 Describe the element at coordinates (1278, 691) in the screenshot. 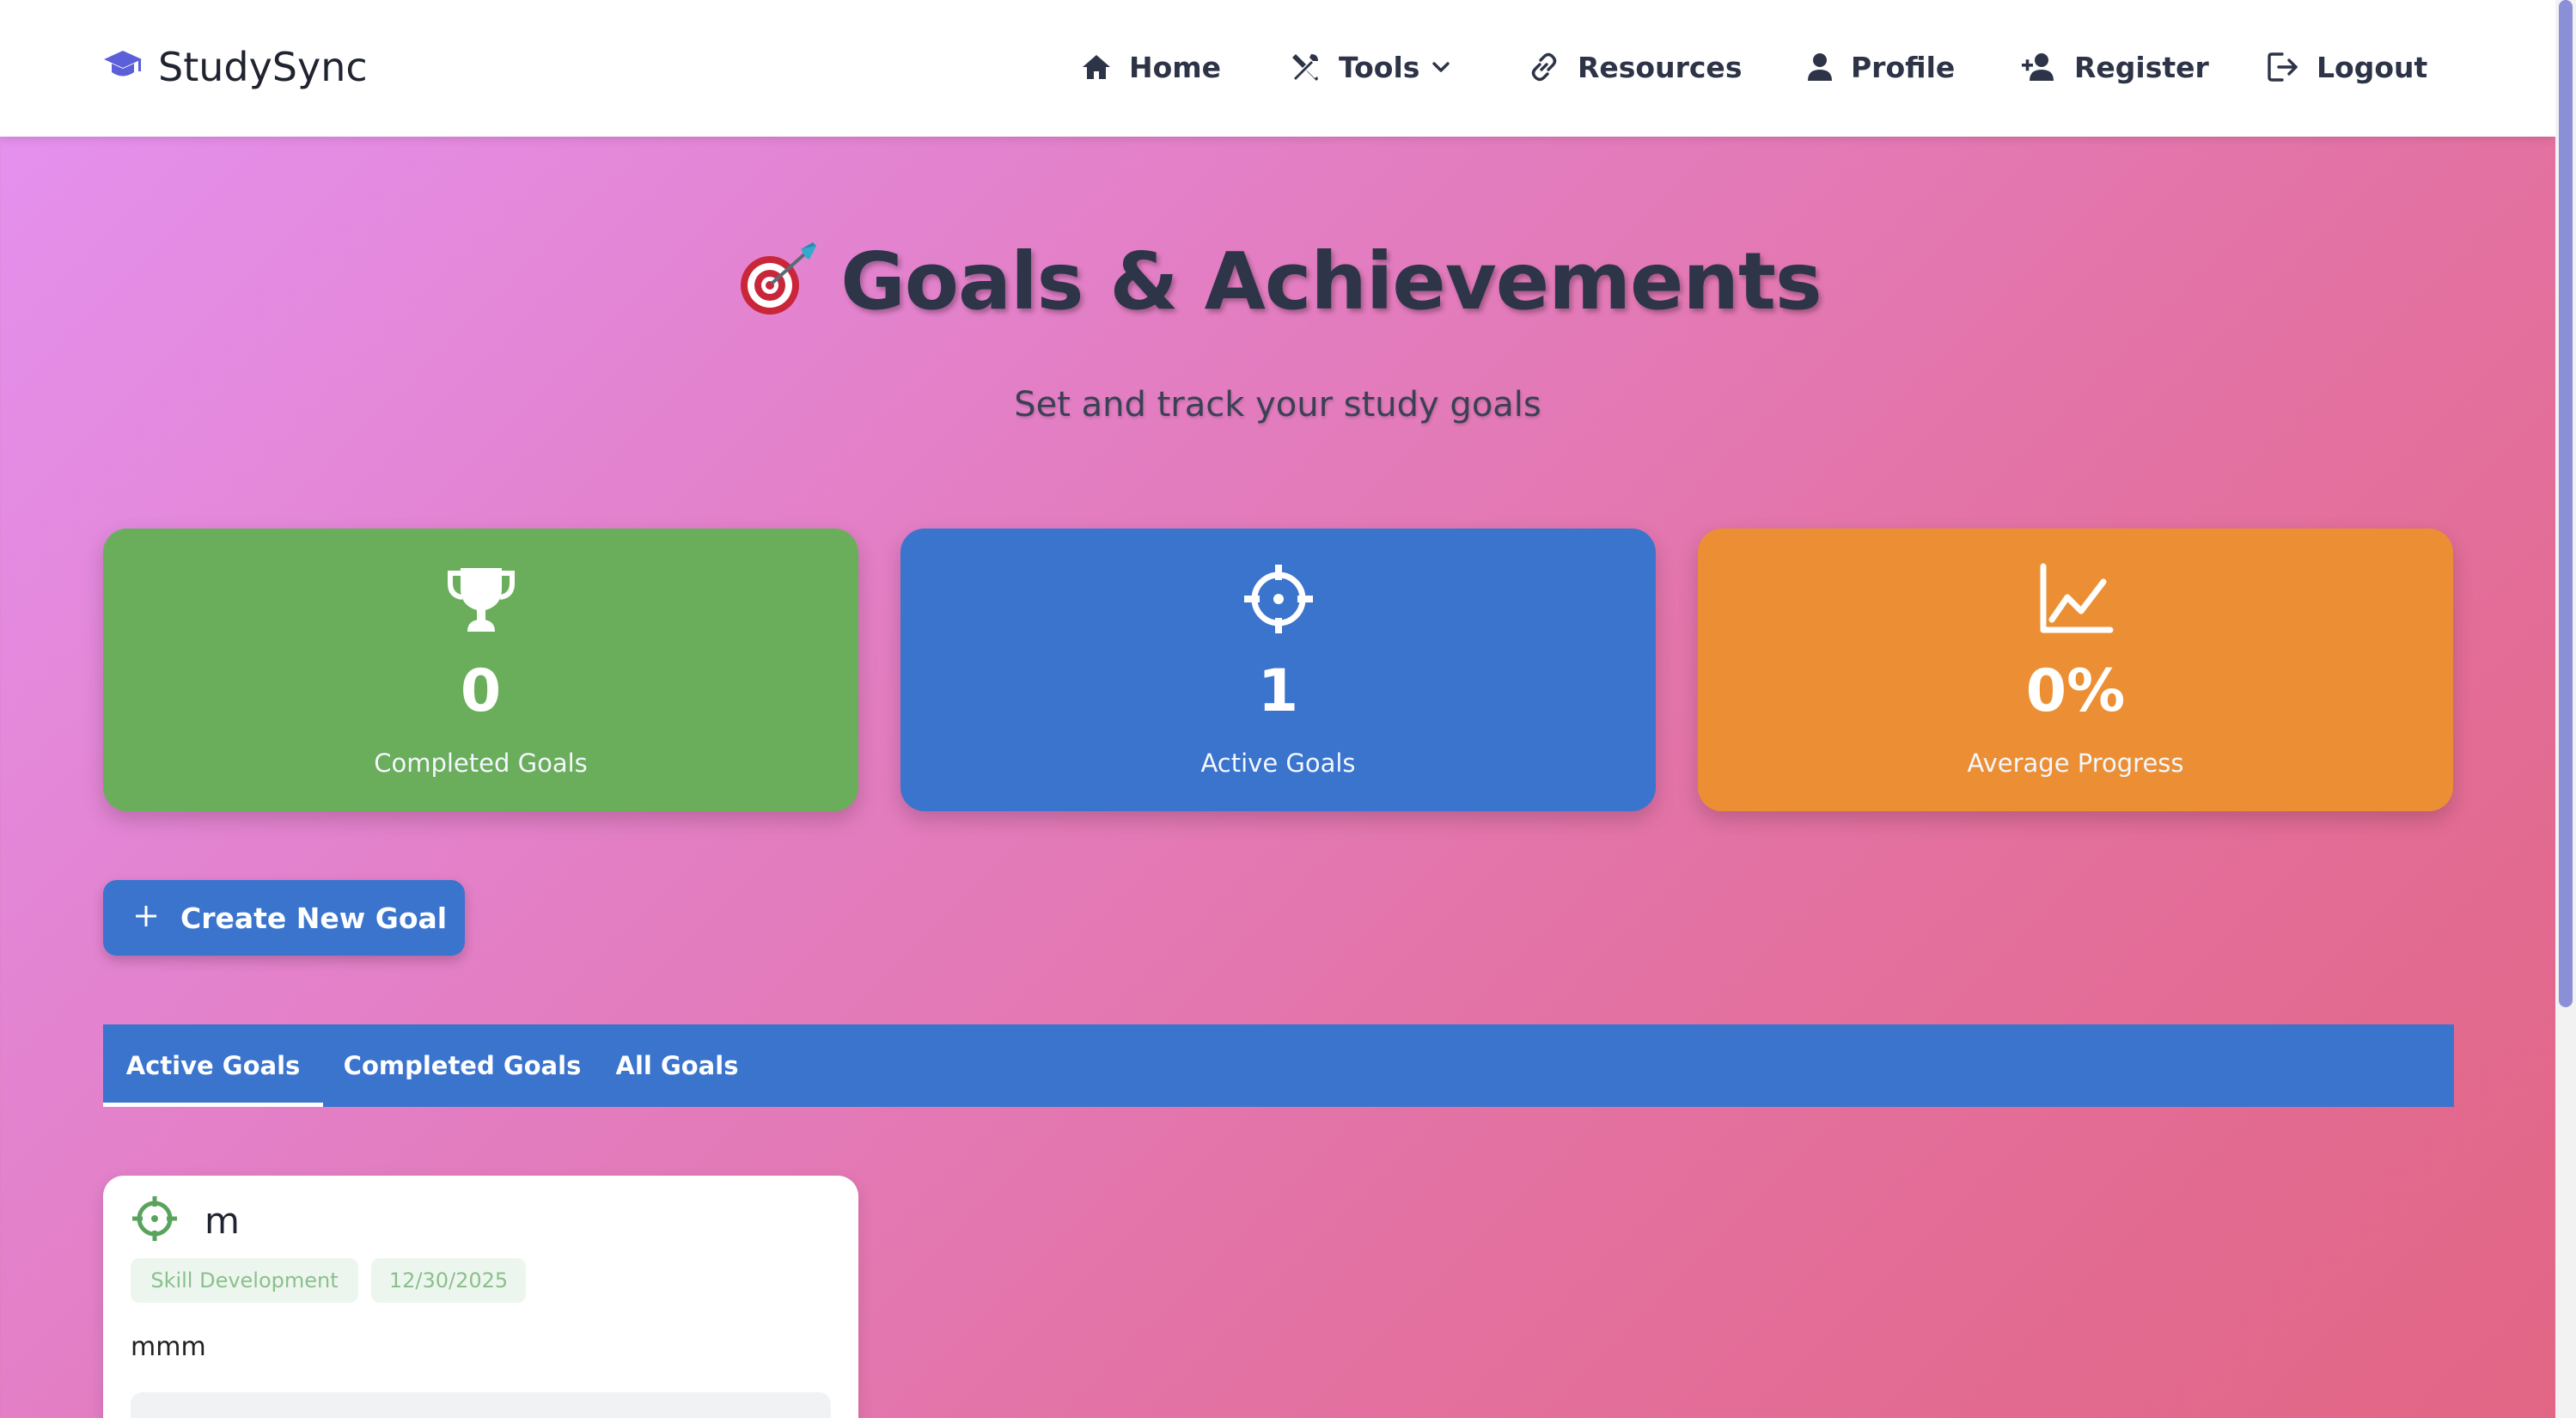

I see `active-goals-count: 1` at that location.